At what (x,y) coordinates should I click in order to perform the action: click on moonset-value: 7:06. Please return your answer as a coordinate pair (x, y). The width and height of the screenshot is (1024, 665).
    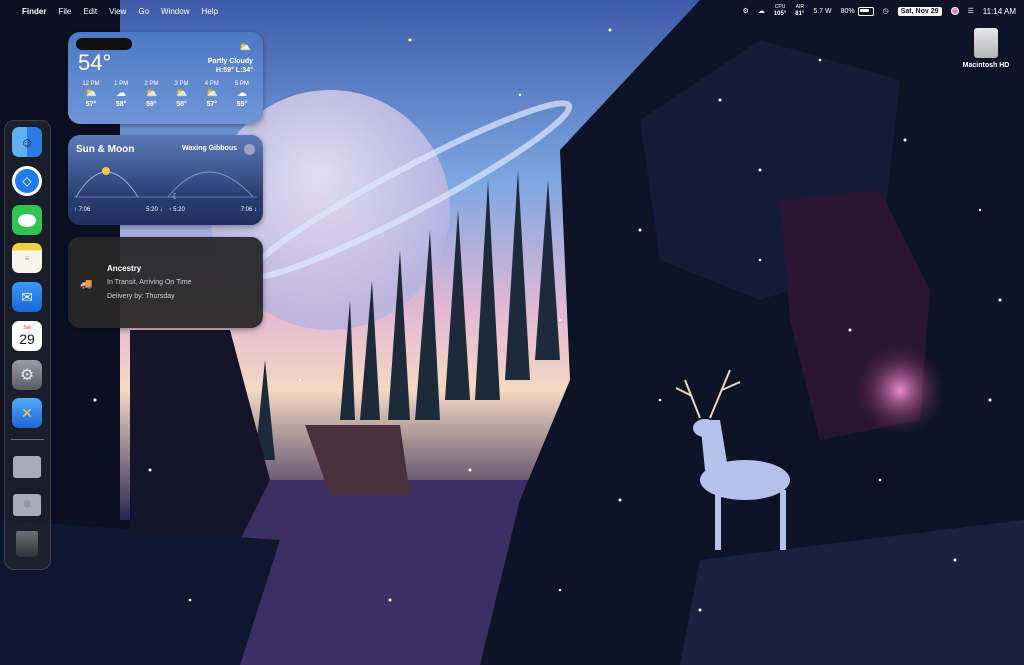
    Looking at the image, I should click on (246, 210).